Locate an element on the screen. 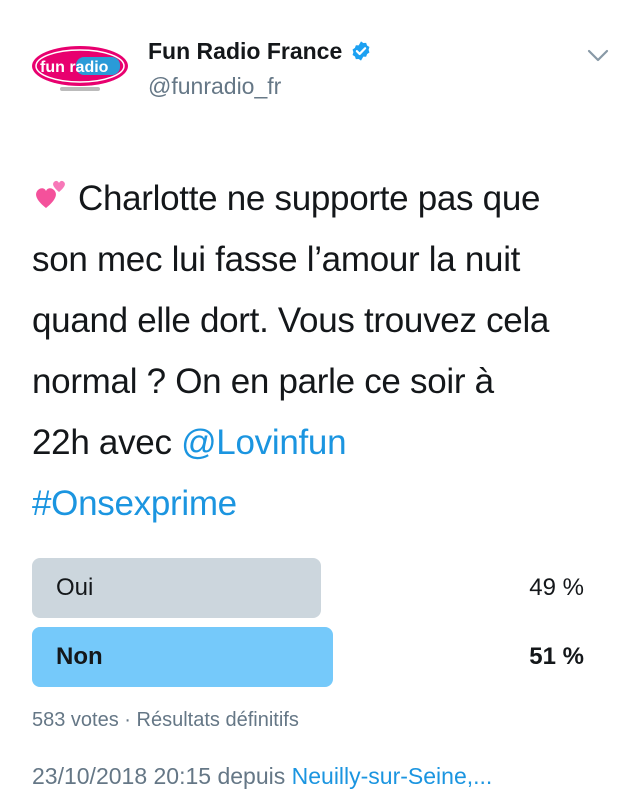 The width and height of the screenshot is (640, 792). verified-badge-icon is located at coordinates (361, 51).